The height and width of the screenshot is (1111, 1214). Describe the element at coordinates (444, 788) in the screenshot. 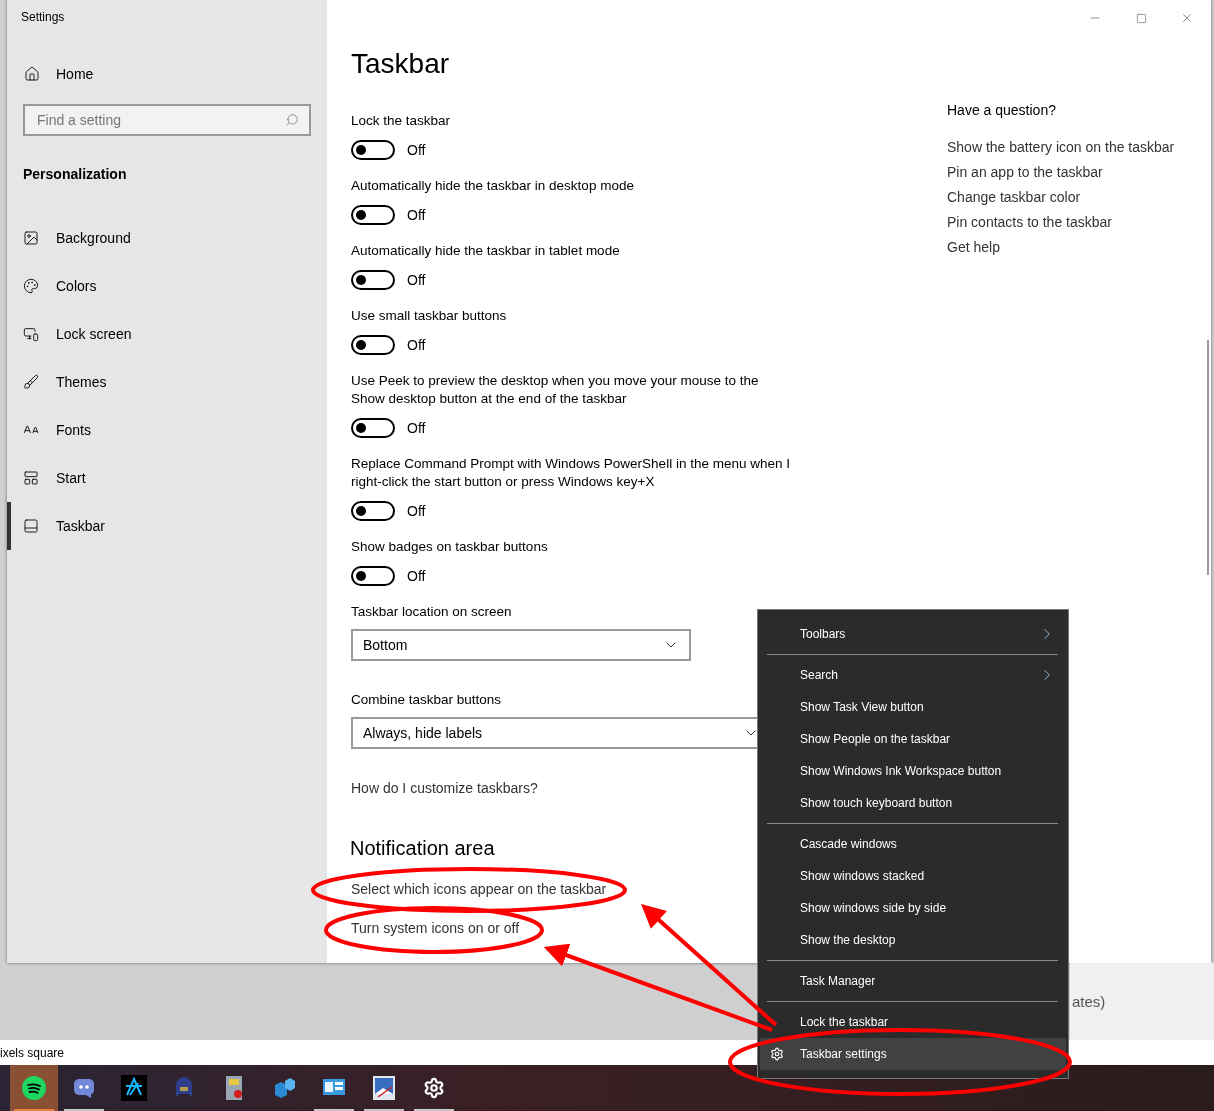

I see `help-link: How do I customize taskbars?` at that location.